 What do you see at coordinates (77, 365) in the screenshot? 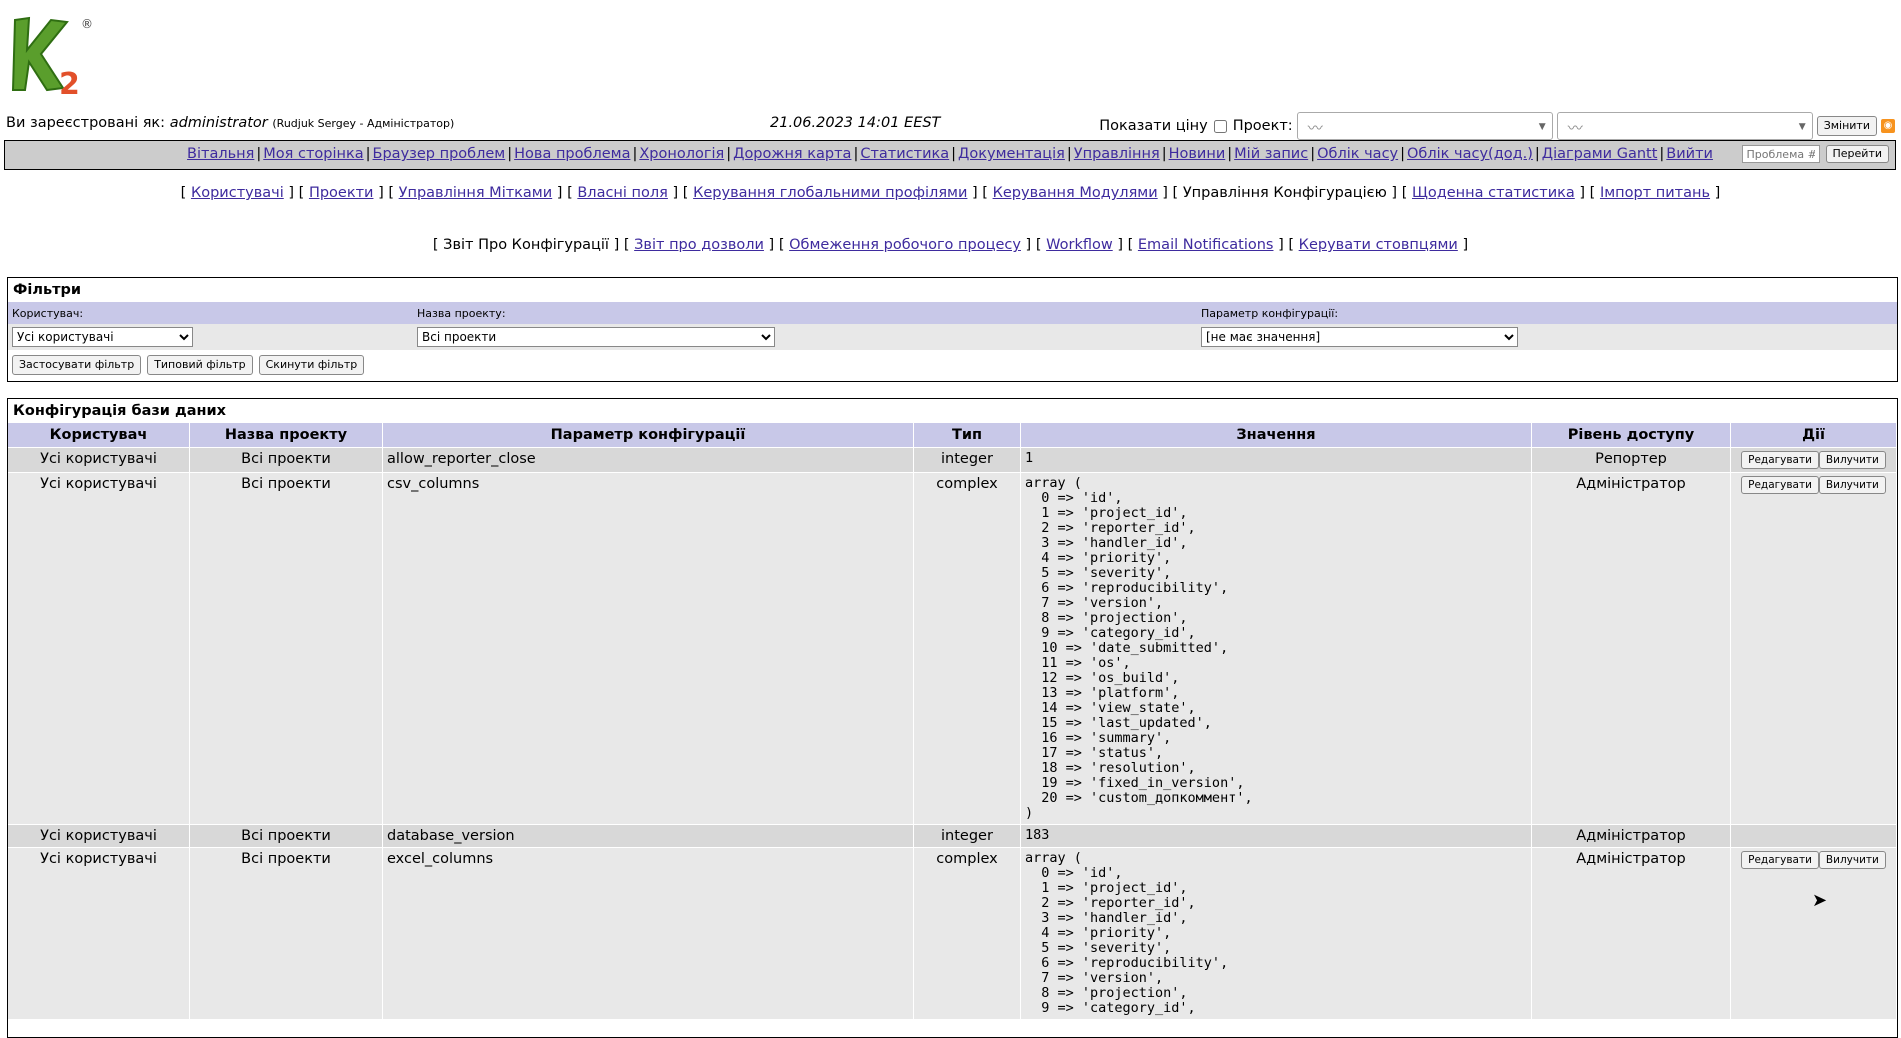
I see `apply-filter-button: Застосувати фільтр` at bounding box center [77, 365].